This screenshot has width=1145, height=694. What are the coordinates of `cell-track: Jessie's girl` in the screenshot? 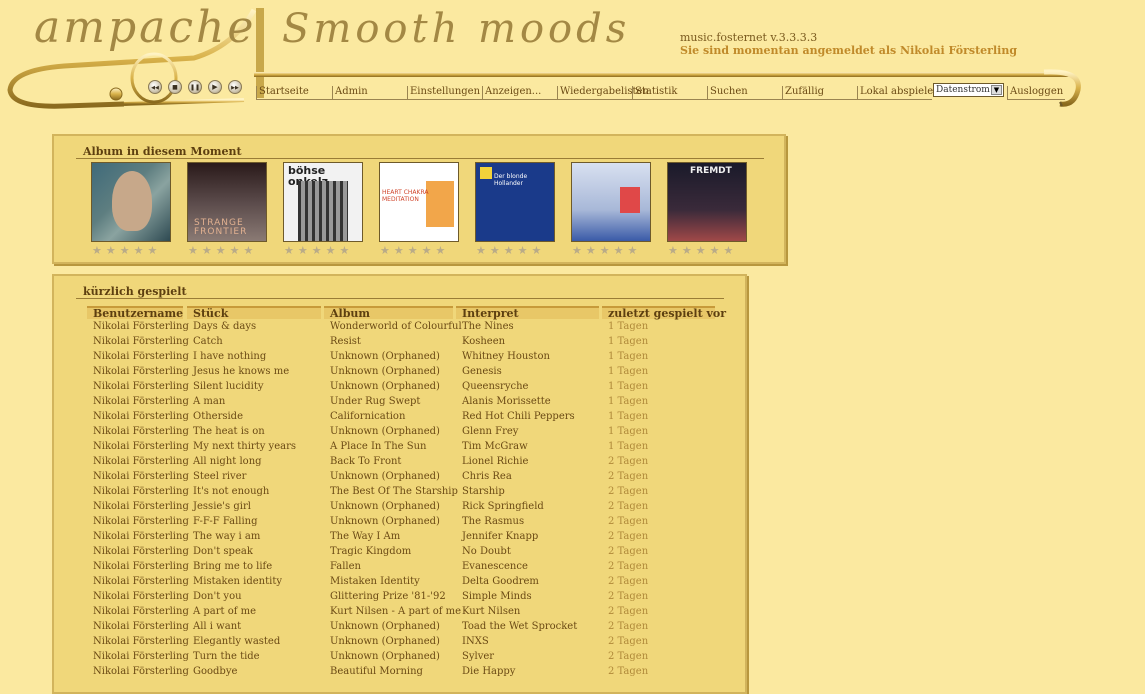 It's located at (222, 506).